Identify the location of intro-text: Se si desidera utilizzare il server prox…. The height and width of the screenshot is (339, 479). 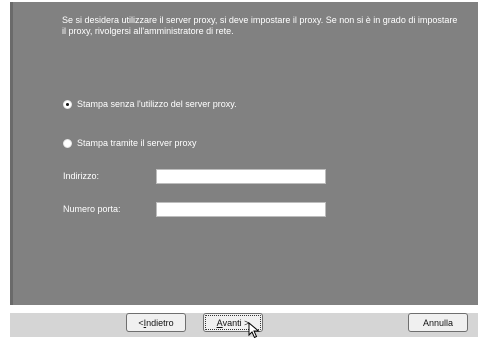
(260, 25).